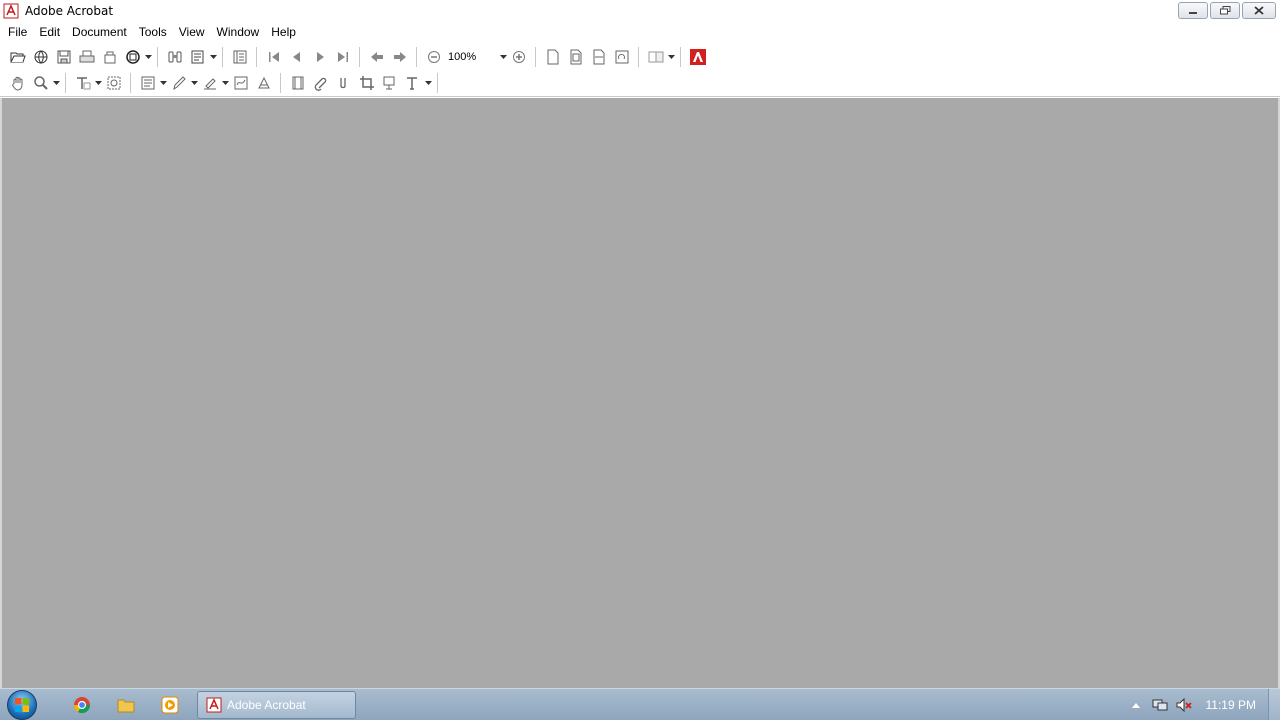  What do you see at coordinates (148, 57) in the screenshot?
I see `create-pdf-dropdown-icon` at bounding box center [148, 57].